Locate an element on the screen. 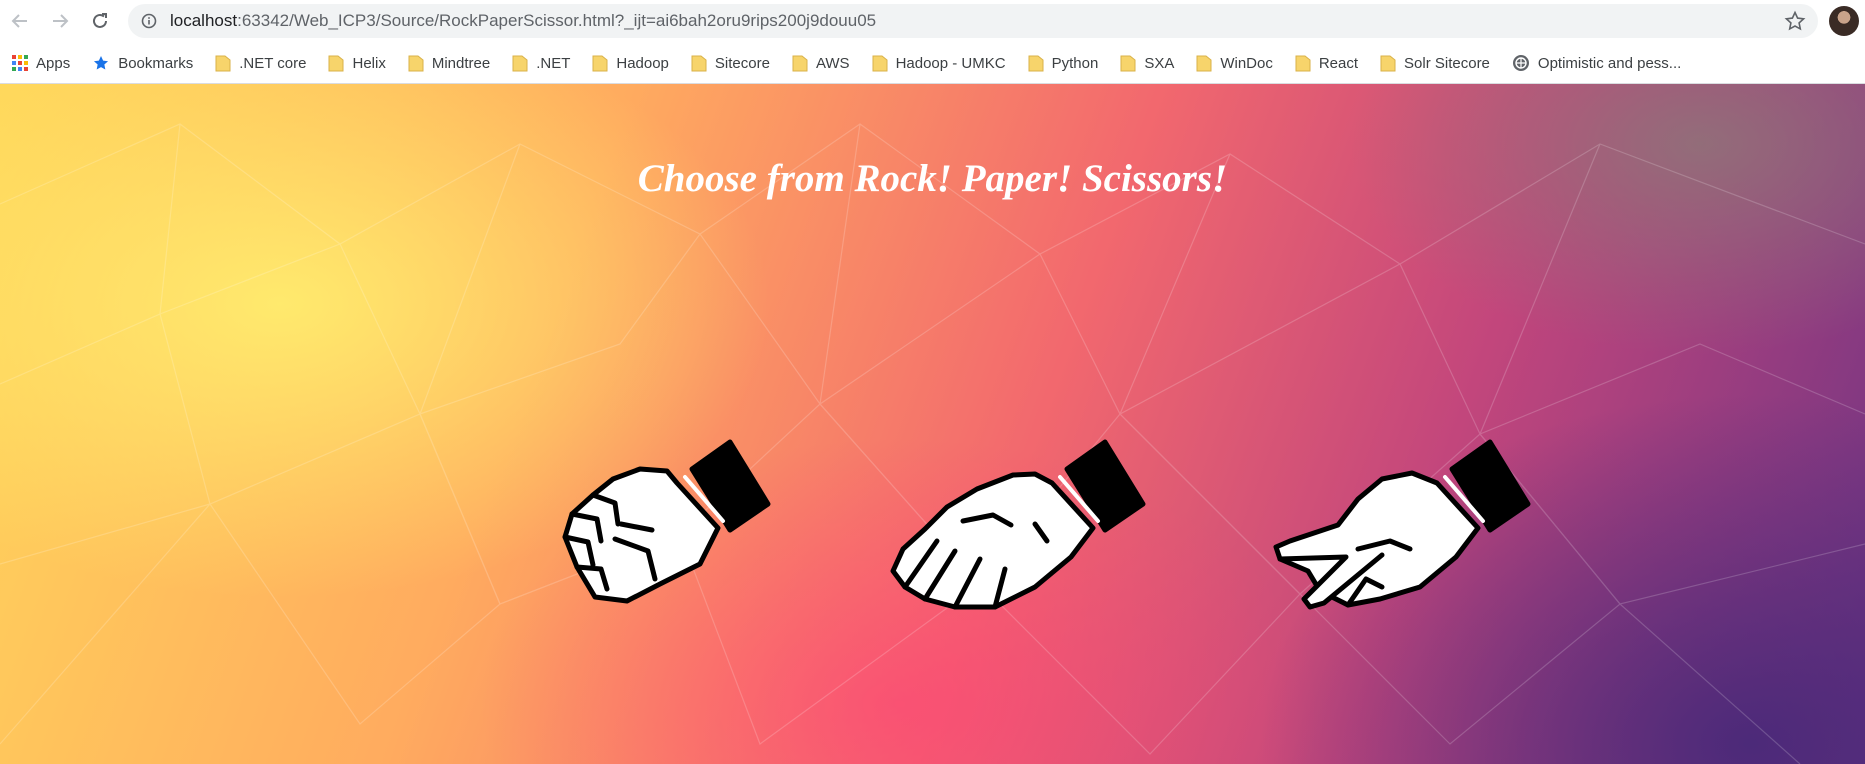 This screenshot has height=764, width=1865. bookmark-item: Mindtree is located at coordinates (449, 63).